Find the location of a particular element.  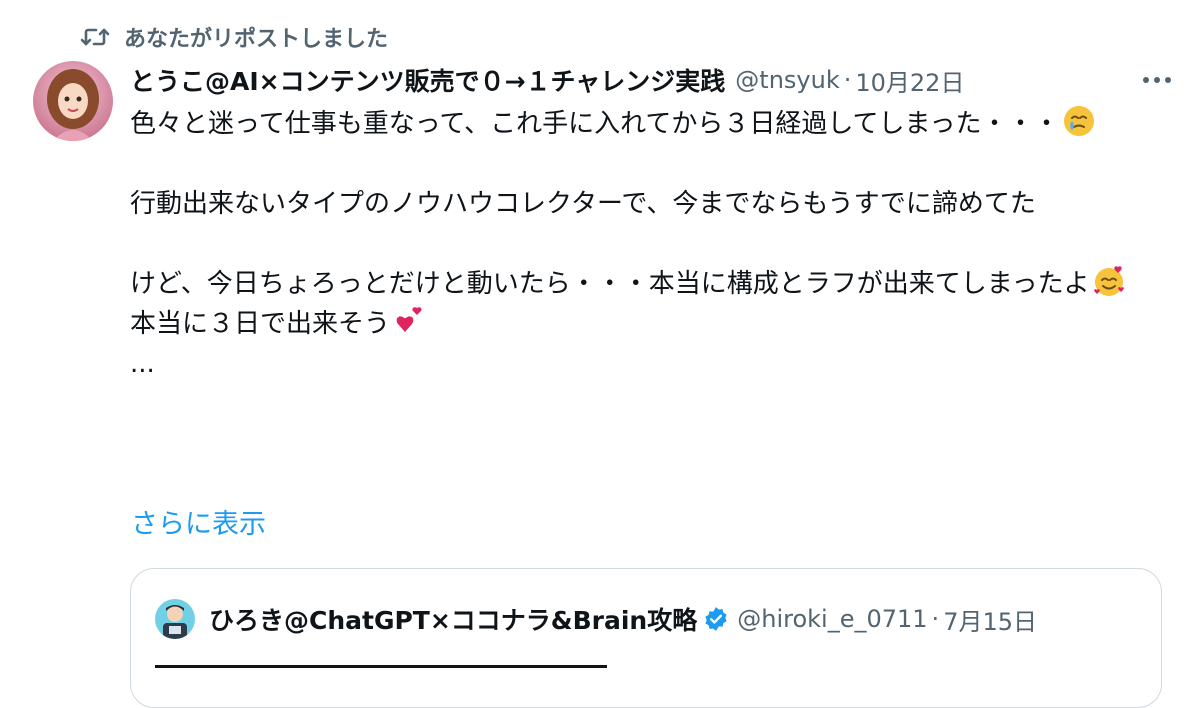

two-hearts-emoji is located at coordinates (409, 321).